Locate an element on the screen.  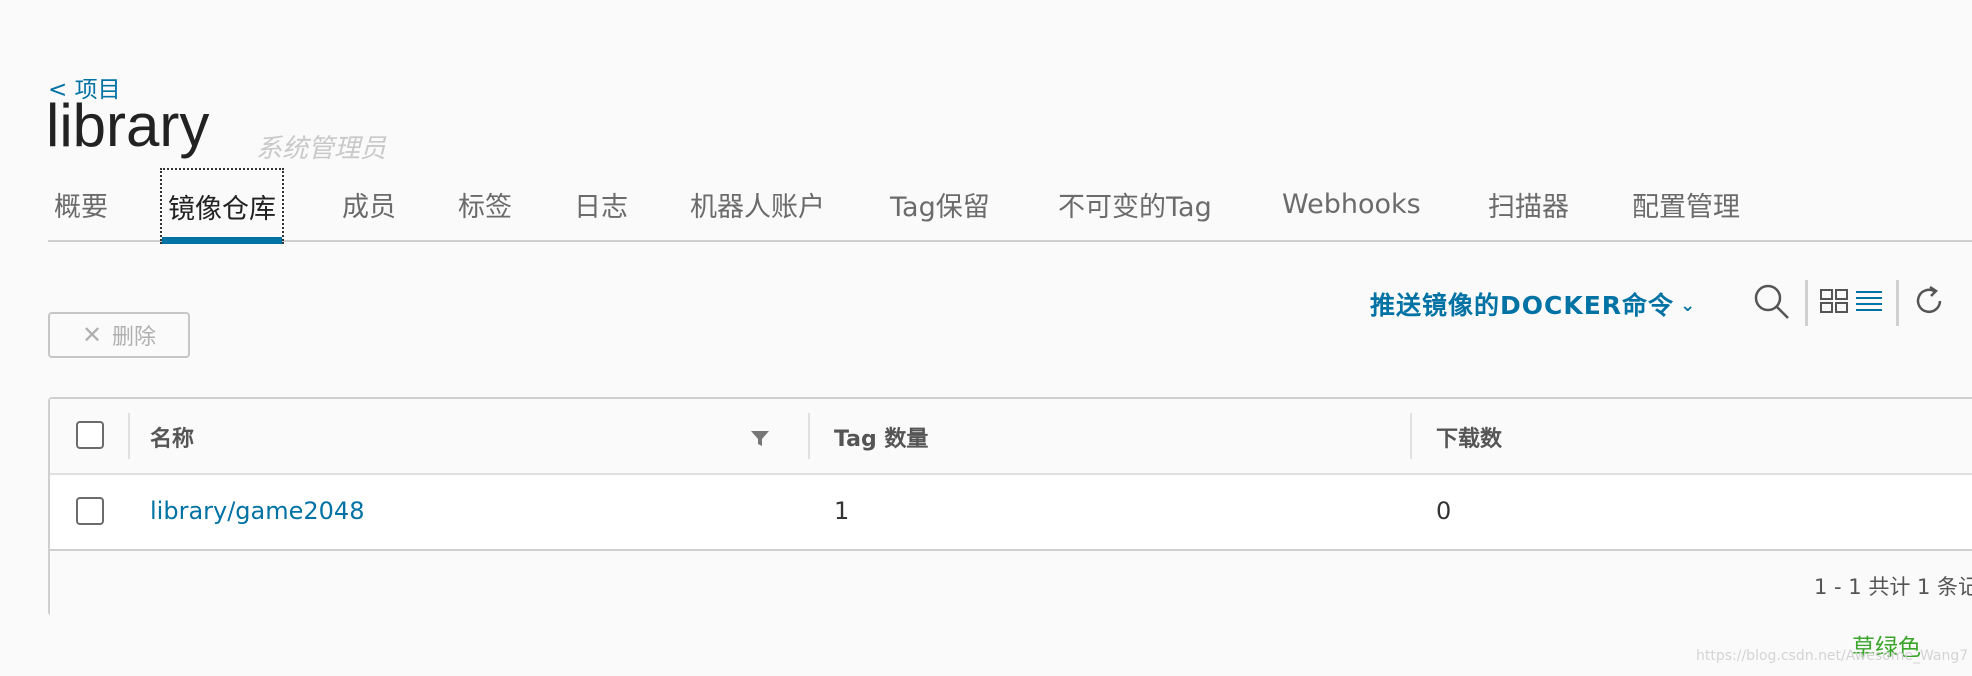
table-footer: 1 - 1 共计 1 条记录 is located at coordinates (1011, 583).